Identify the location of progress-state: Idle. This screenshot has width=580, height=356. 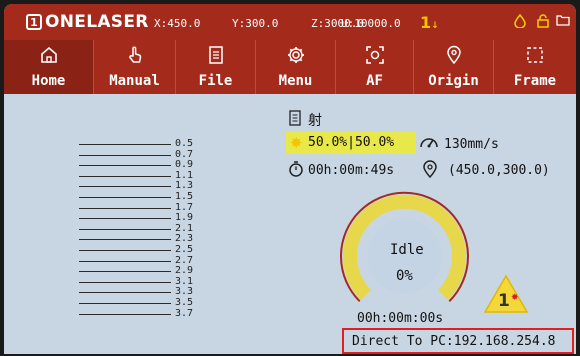
(407, 250).